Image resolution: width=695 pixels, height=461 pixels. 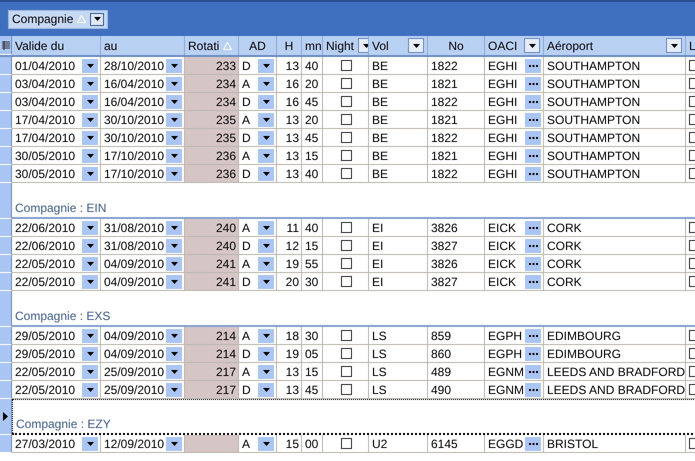 What do you see at coordinates (289, 45) in the screenshot?
I see `column-header: H` at bounding box center [289, 45].